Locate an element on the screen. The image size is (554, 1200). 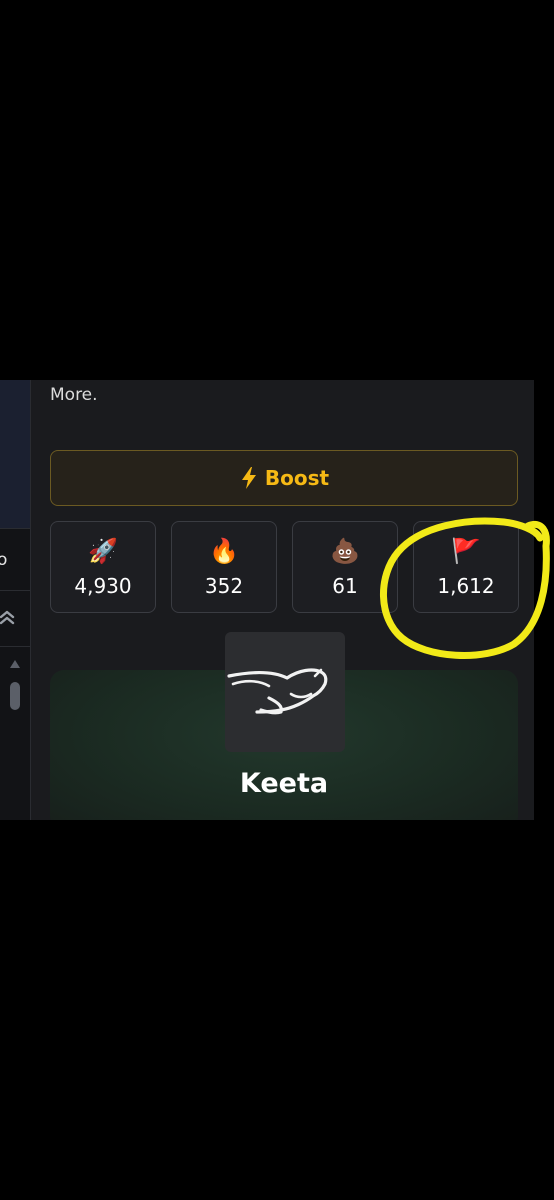
sidebar-clipped-text: o is located at coordinates (4, 560).